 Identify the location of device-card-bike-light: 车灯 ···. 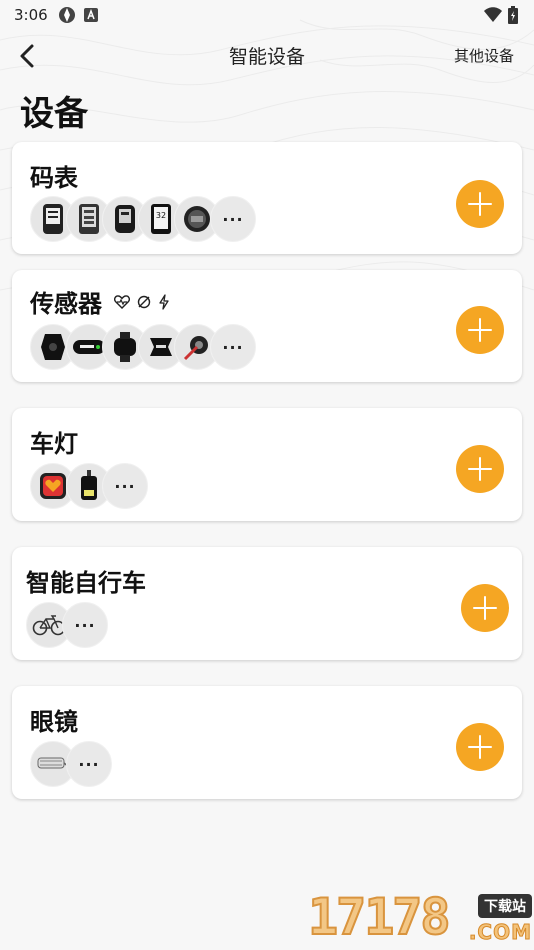
(267, 464).